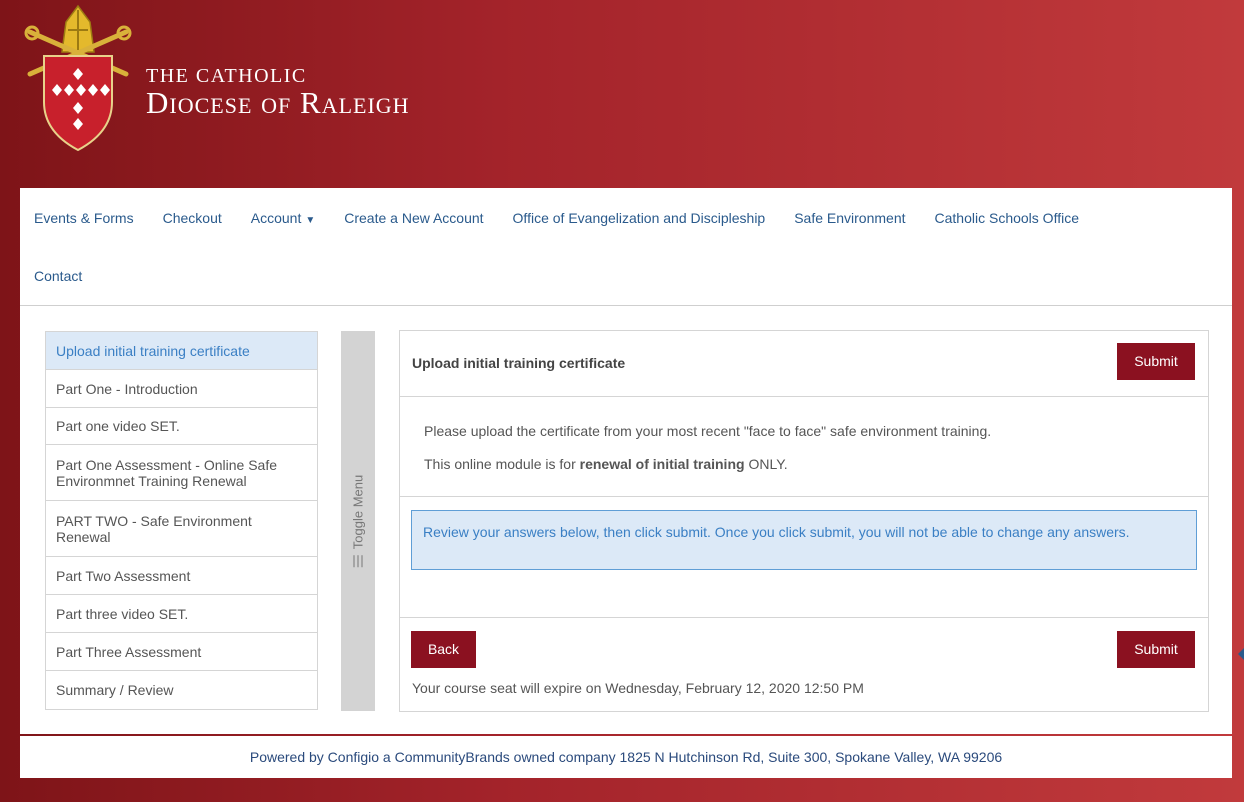 This screenshot has width=1244, height=802. Describe the element at coordinates (181, 426) in the screenshot. I see `sidebar-item-part-one-video: Part one video SET.` at that location.